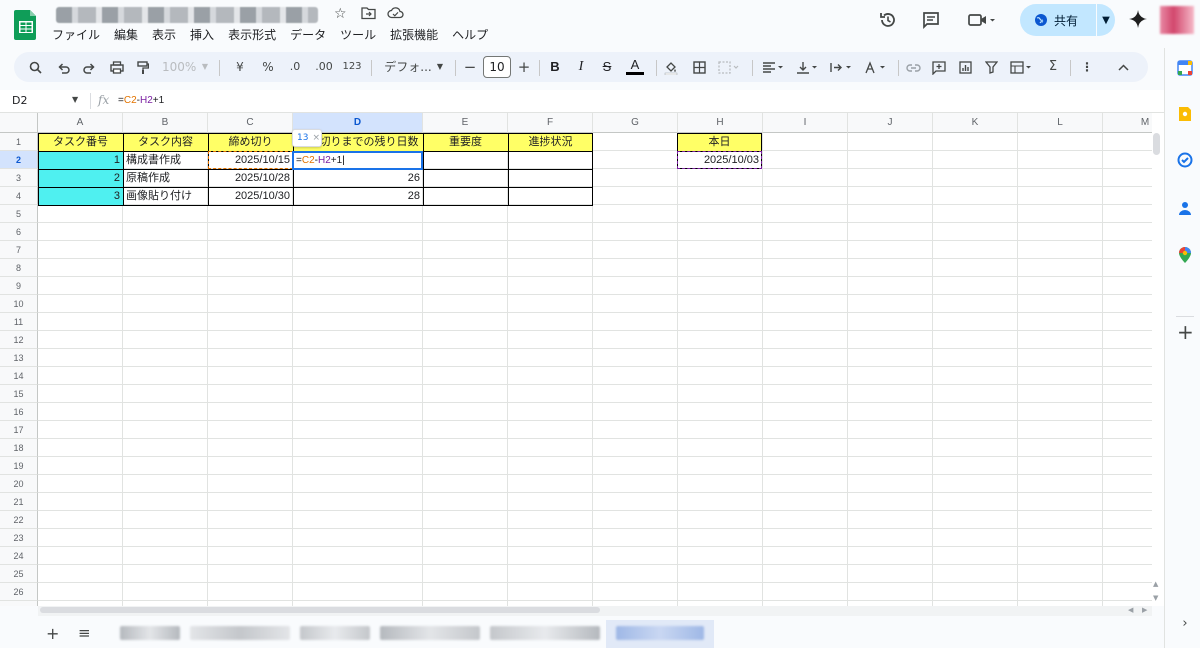 The height and width of the screenshot is (648, 1200). I want to click on collapse-menus-icon, so click(1123, 67).